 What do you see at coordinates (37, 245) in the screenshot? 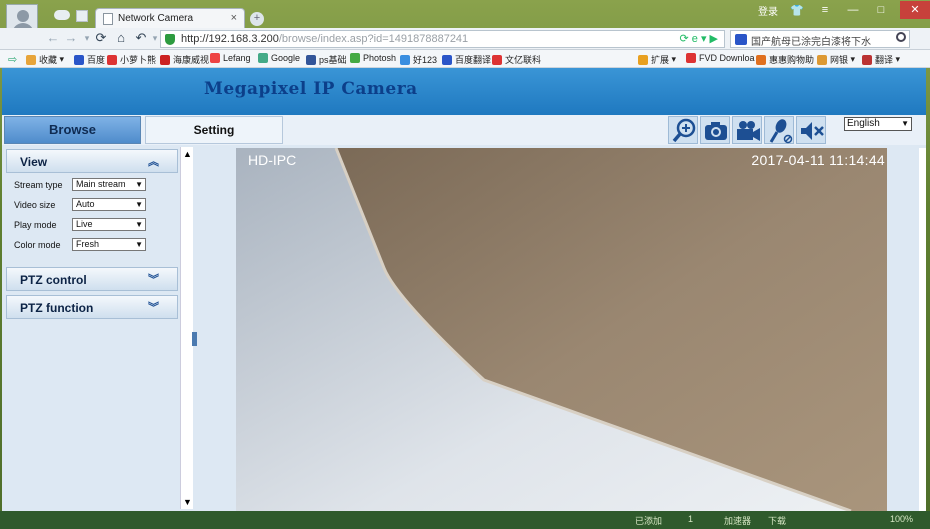
I see `color-mode-label: Color mode` at bounding box center [37, 245].